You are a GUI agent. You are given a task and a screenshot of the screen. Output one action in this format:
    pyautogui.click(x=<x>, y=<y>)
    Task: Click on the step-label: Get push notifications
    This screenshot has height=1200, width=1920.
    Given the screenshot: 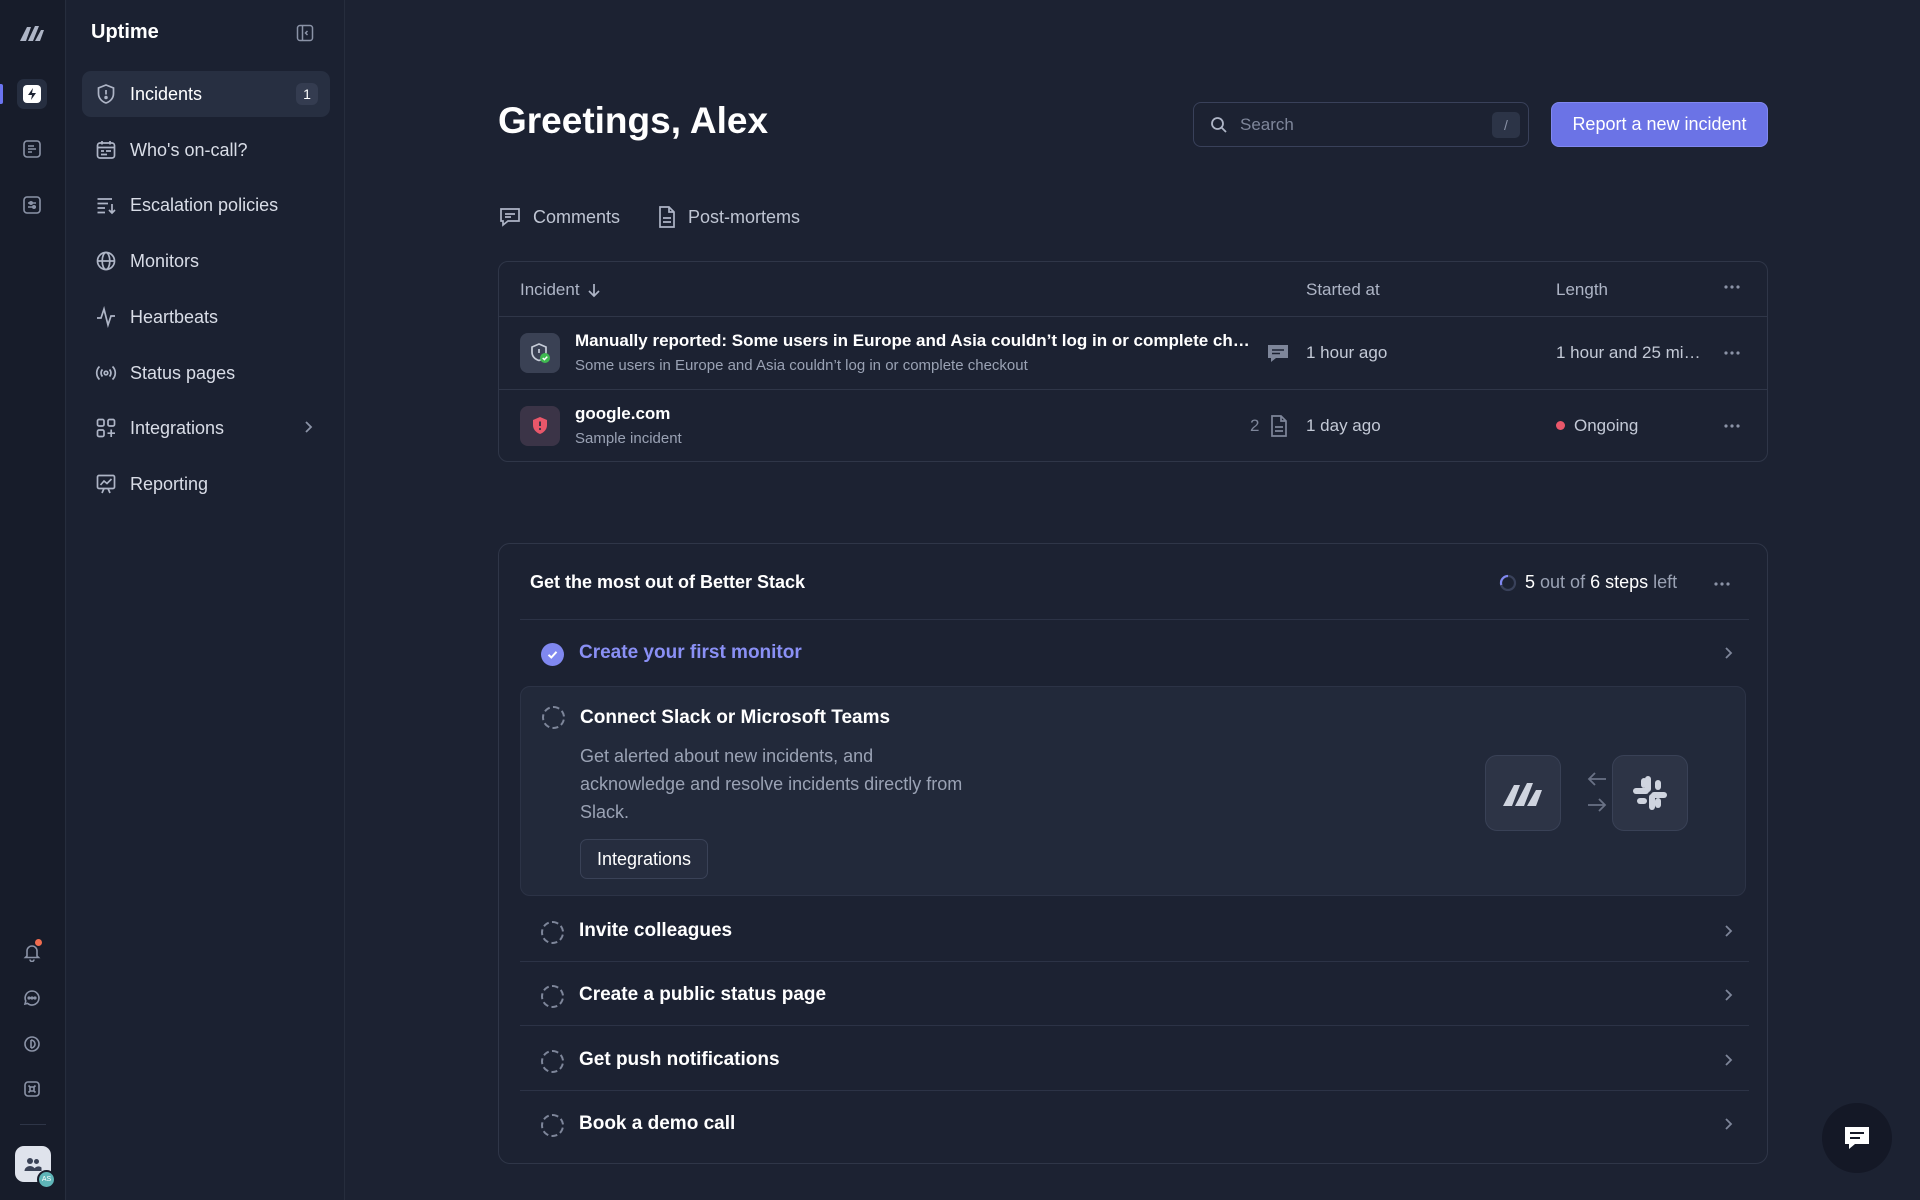 What is the action you would take?
    pyautogui.click(x=679, y=1059)
    